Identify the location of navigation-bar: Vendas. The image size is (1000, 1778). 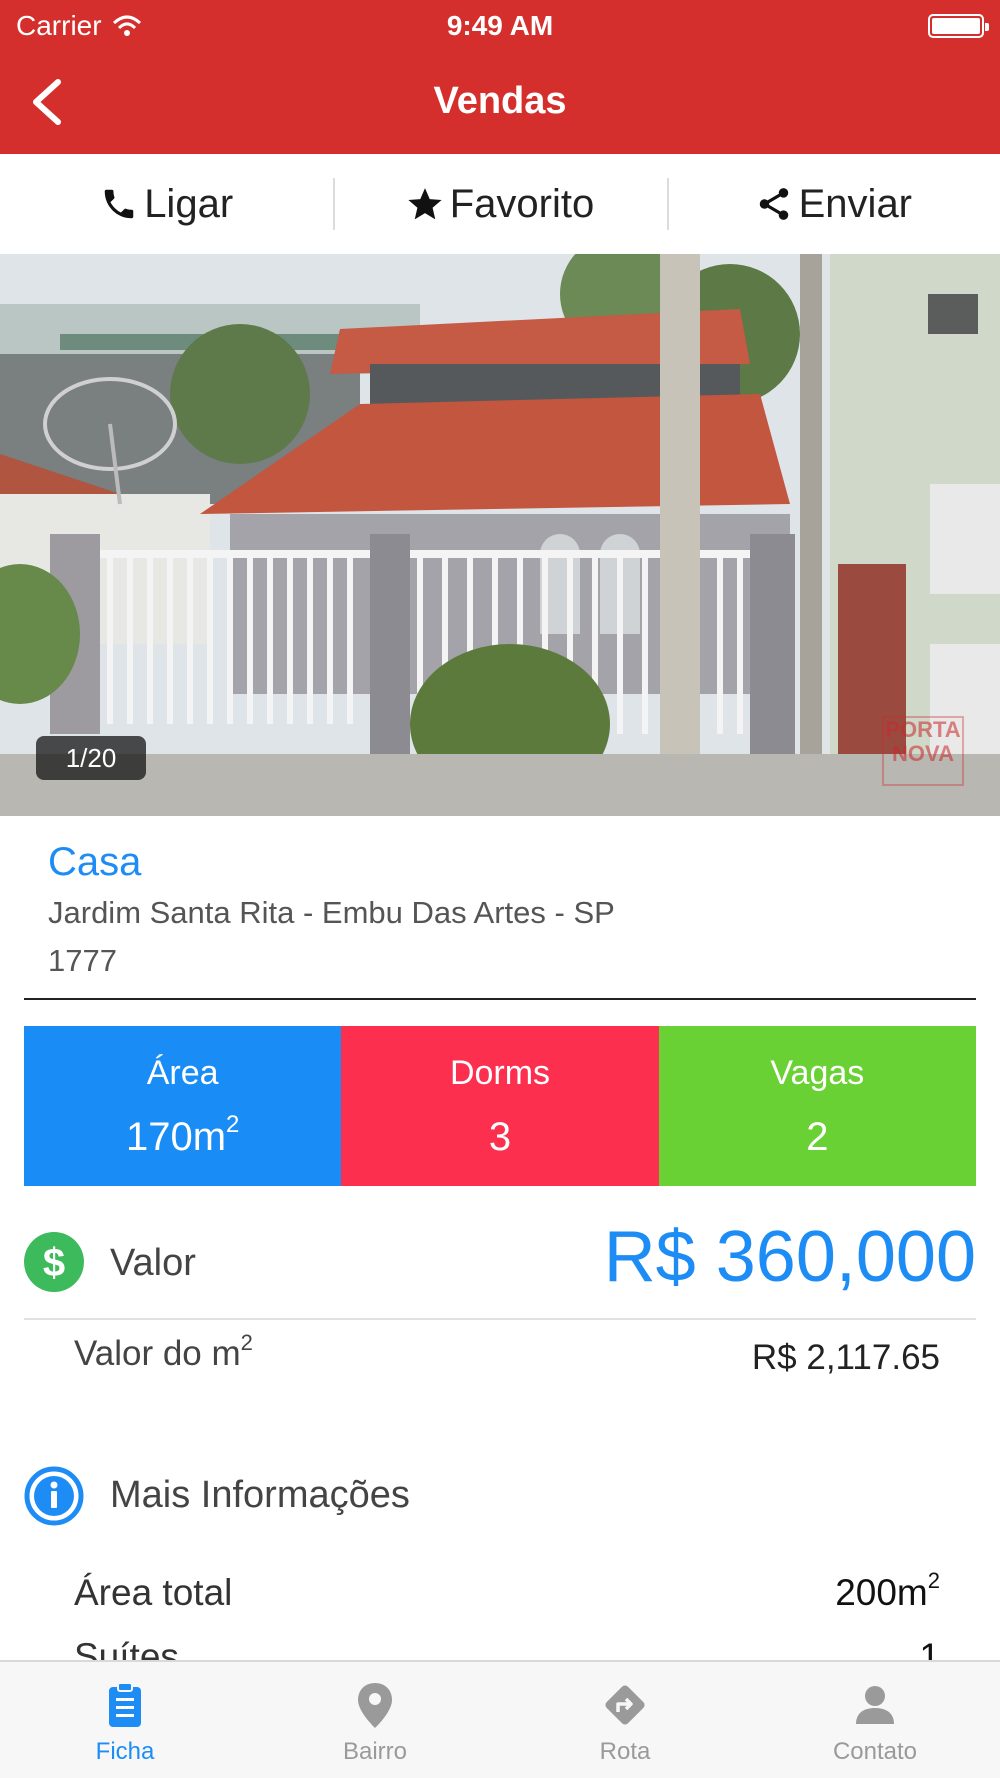
(500, 102).